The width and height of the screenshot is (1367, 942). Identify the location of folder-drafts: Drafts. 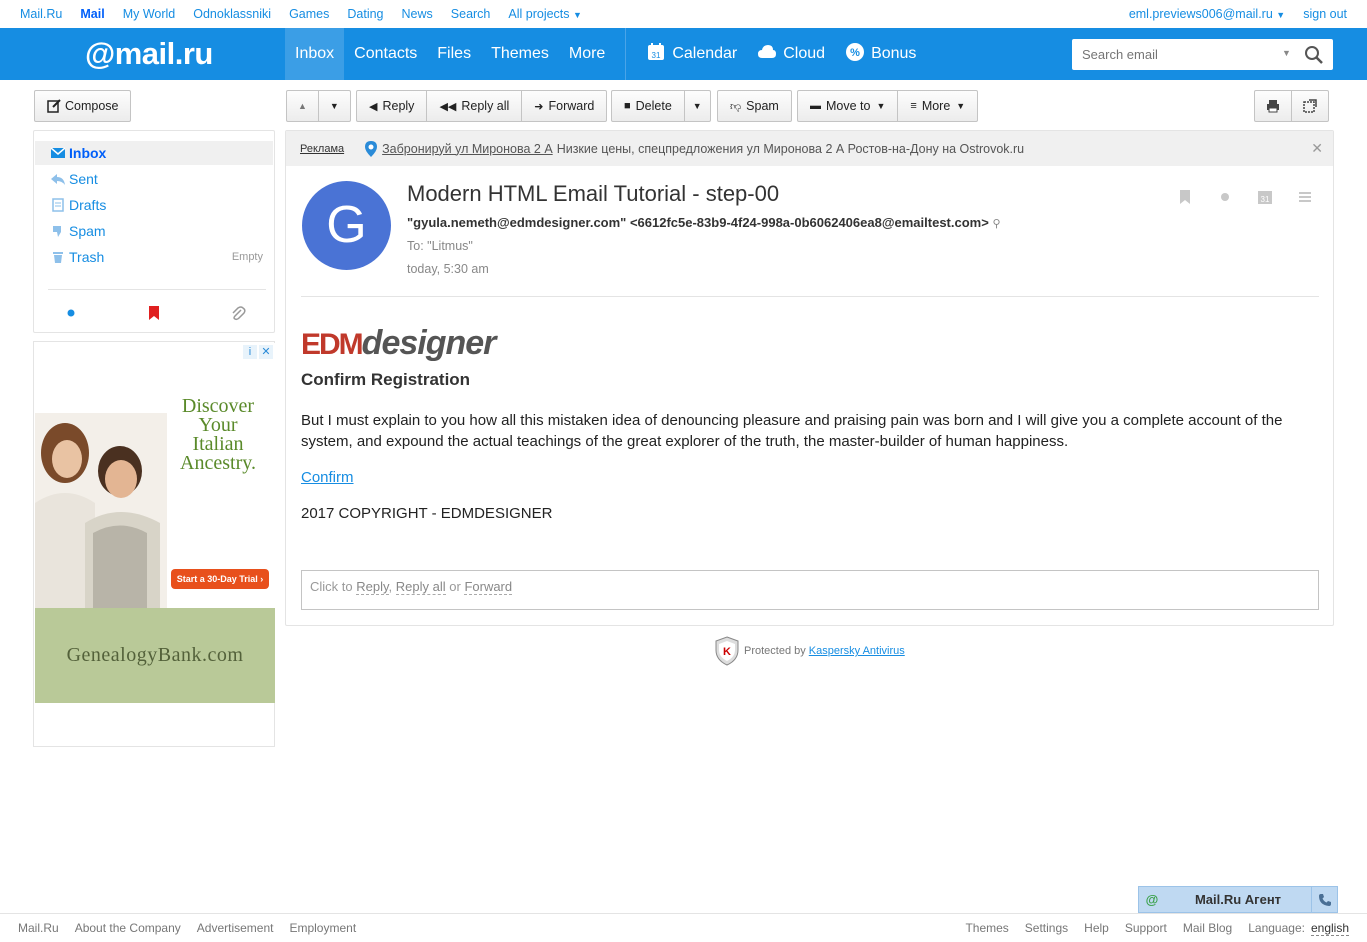
(154, 205).